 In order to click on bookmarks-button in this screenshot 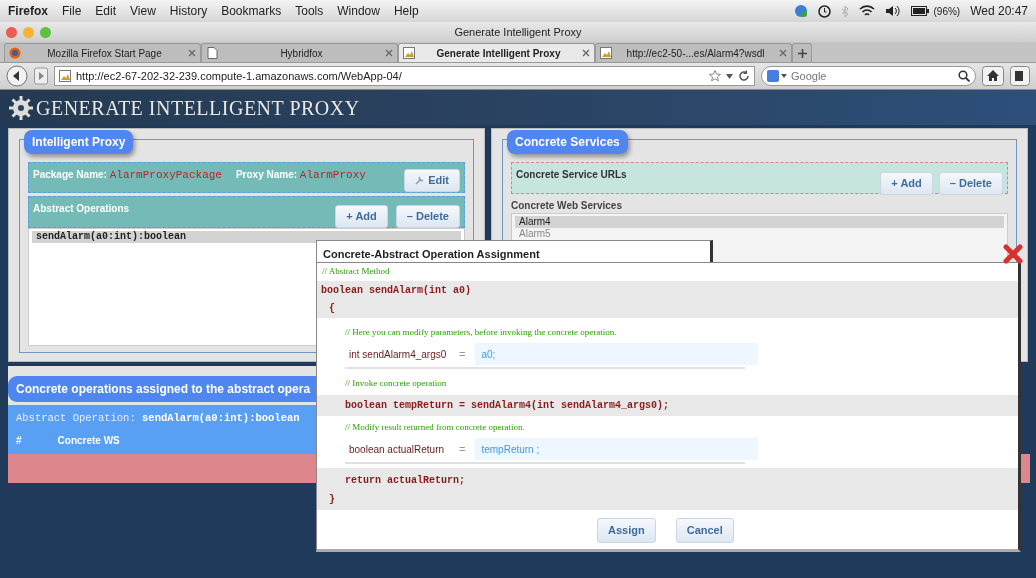, I will do `click(1020, 76)`.